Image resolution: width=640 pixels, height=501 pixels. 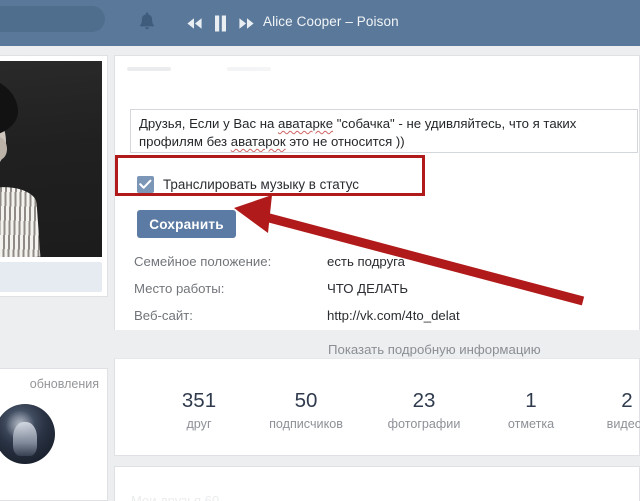 I want to click on photo-hair, so click(x=9, y=107).